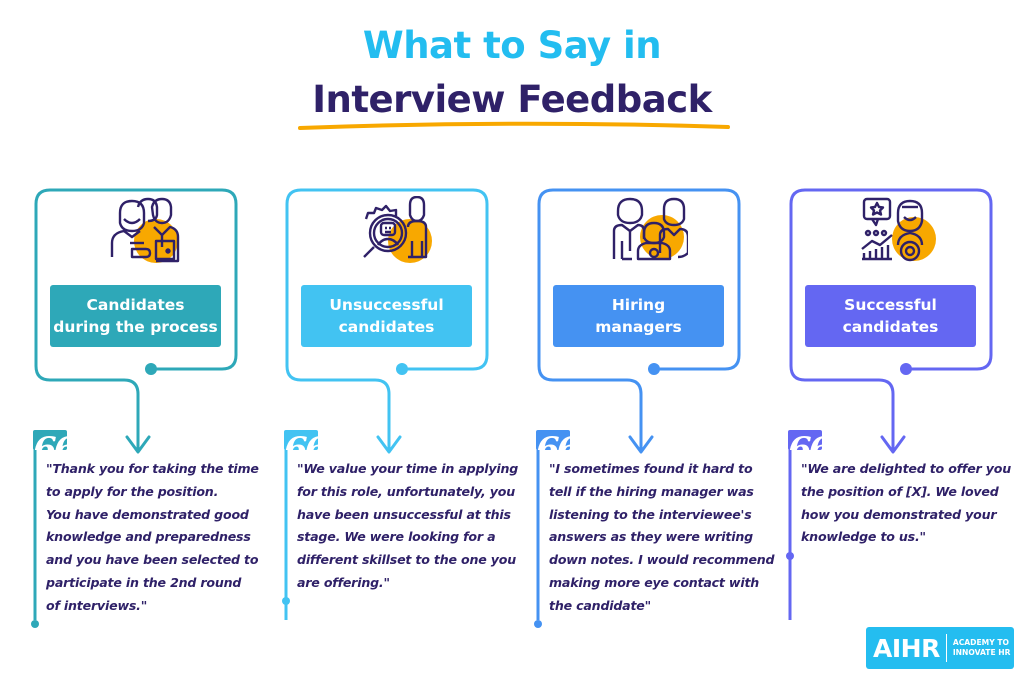 This screenshot has height=680, width=1024. I want to click on quote-line: You have demonstrated good, so click(147, 514).